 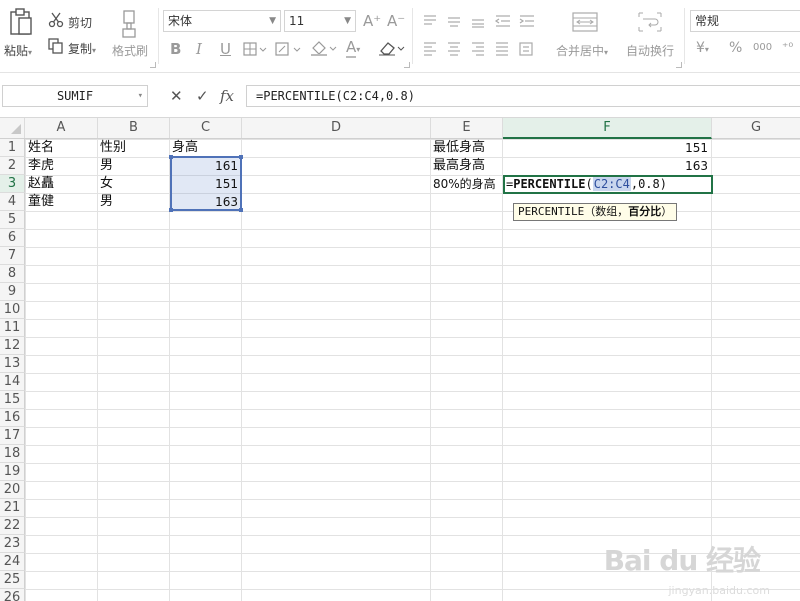 I want to click on row-header-16: 16, so click(x=12, y=418).